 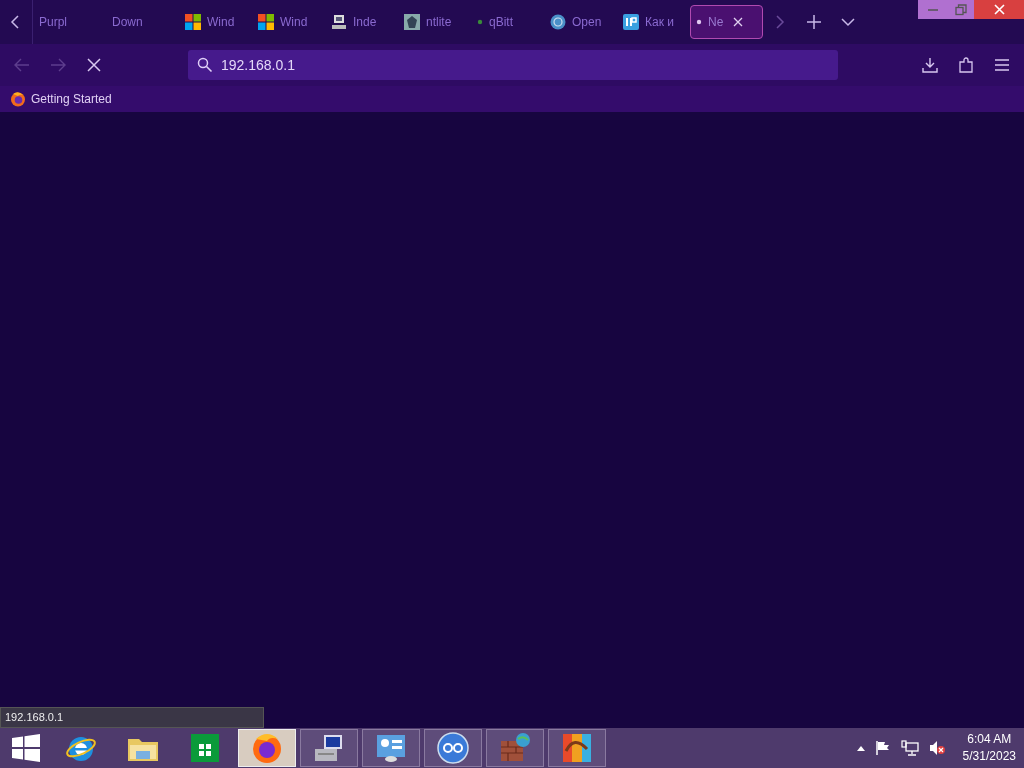 I want to click on search-icon, so click(x=205, y=65).